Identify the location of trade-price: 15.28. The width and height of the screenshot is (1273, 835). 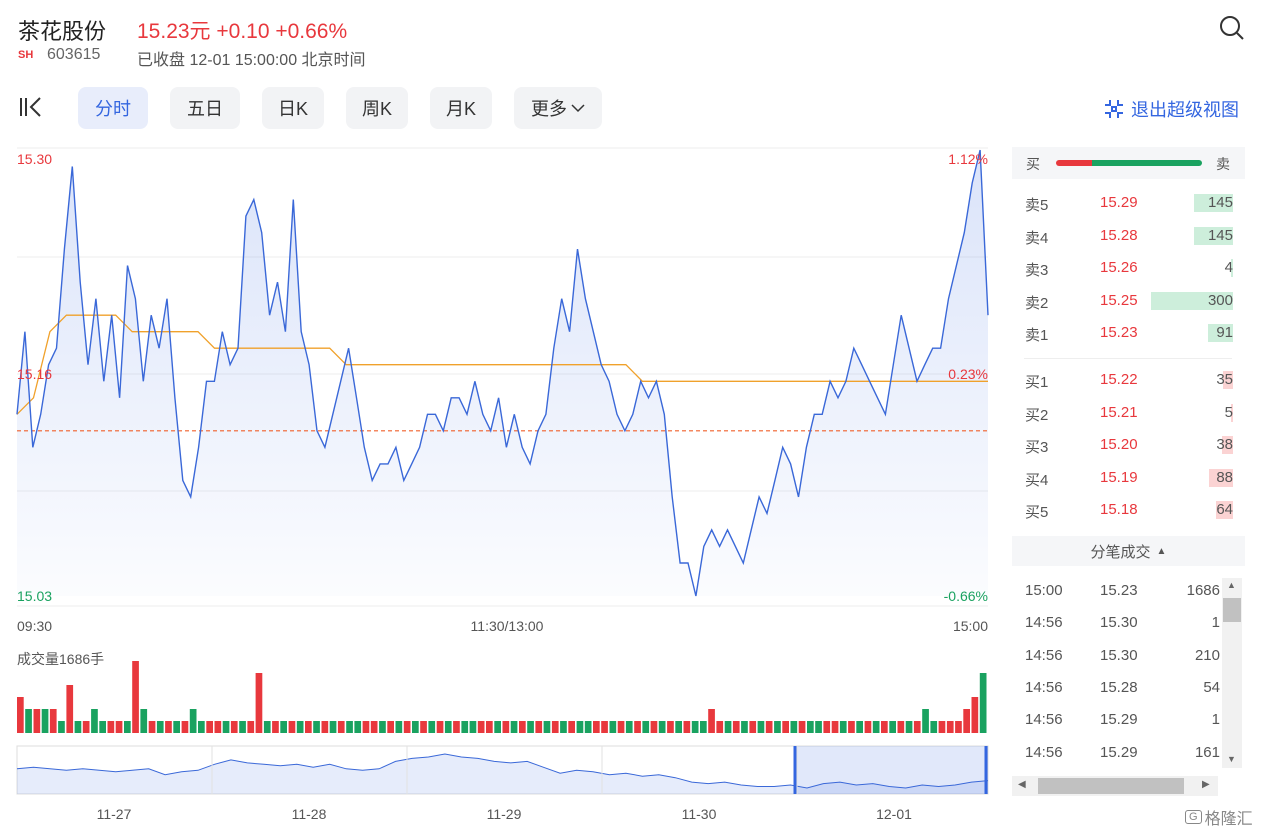
(1119, 687).